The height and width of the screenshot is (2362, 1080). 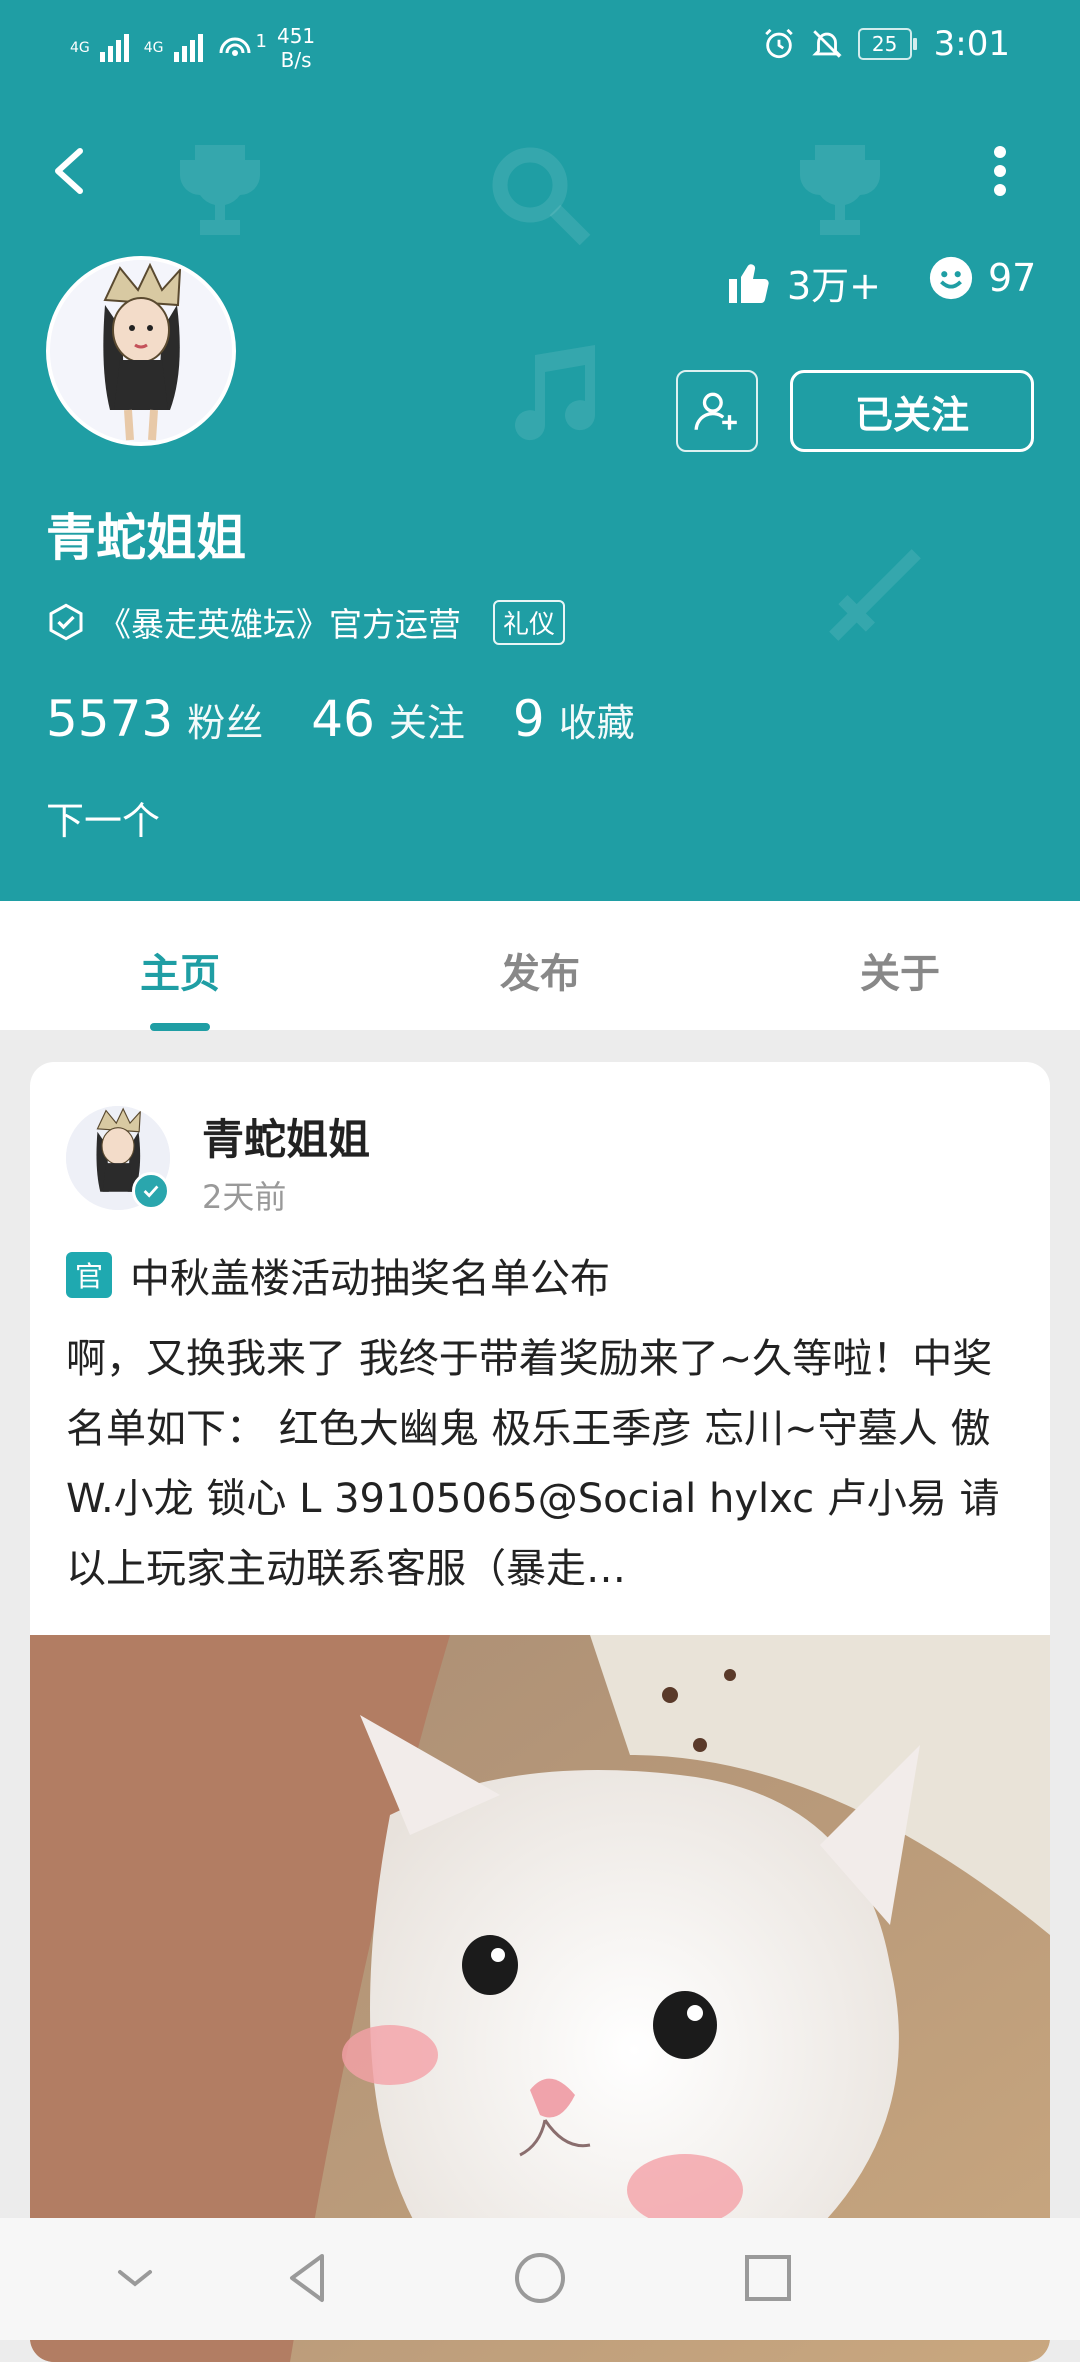 I want to click on check-icon, so click(x=151, y=1191).